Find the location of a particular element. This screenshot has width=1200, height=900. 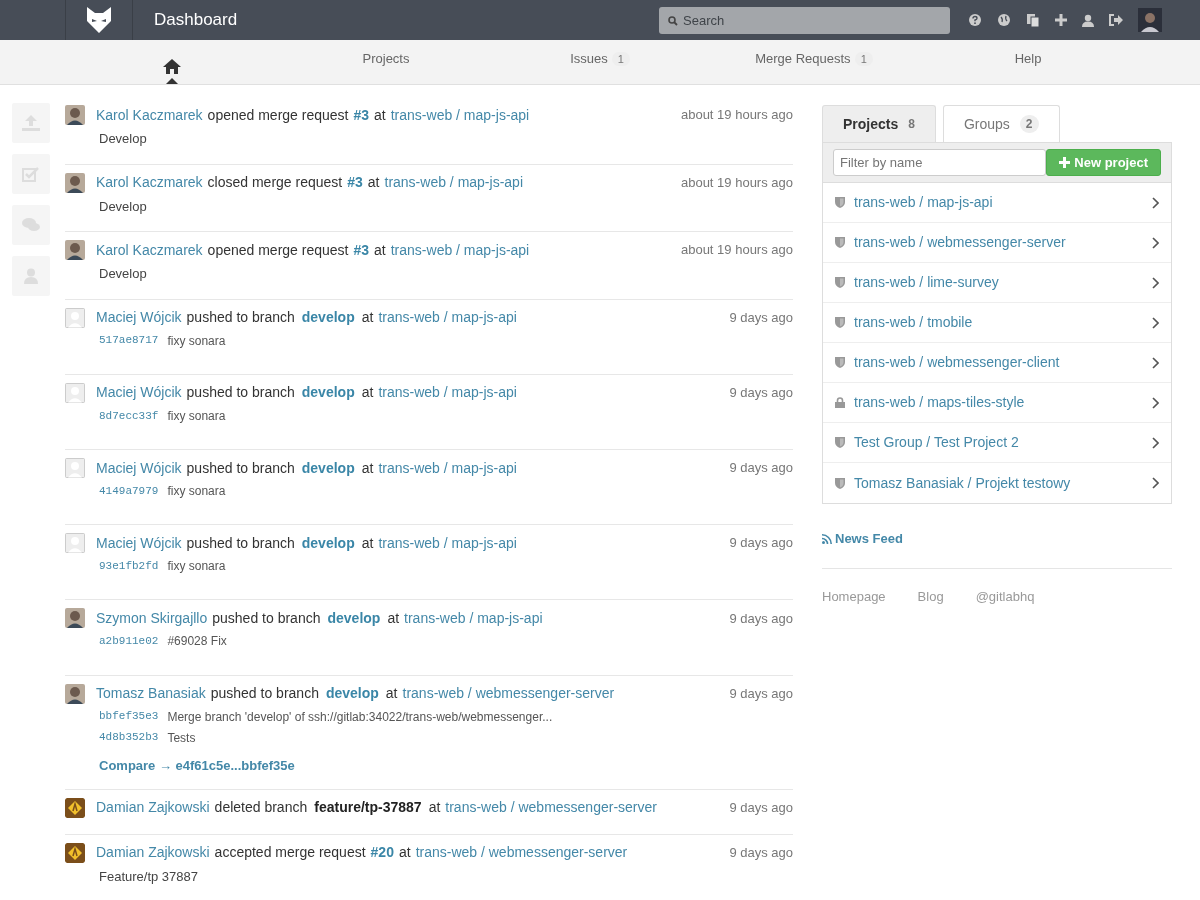

tab-count: 8 is located at coordinates (911, 124).